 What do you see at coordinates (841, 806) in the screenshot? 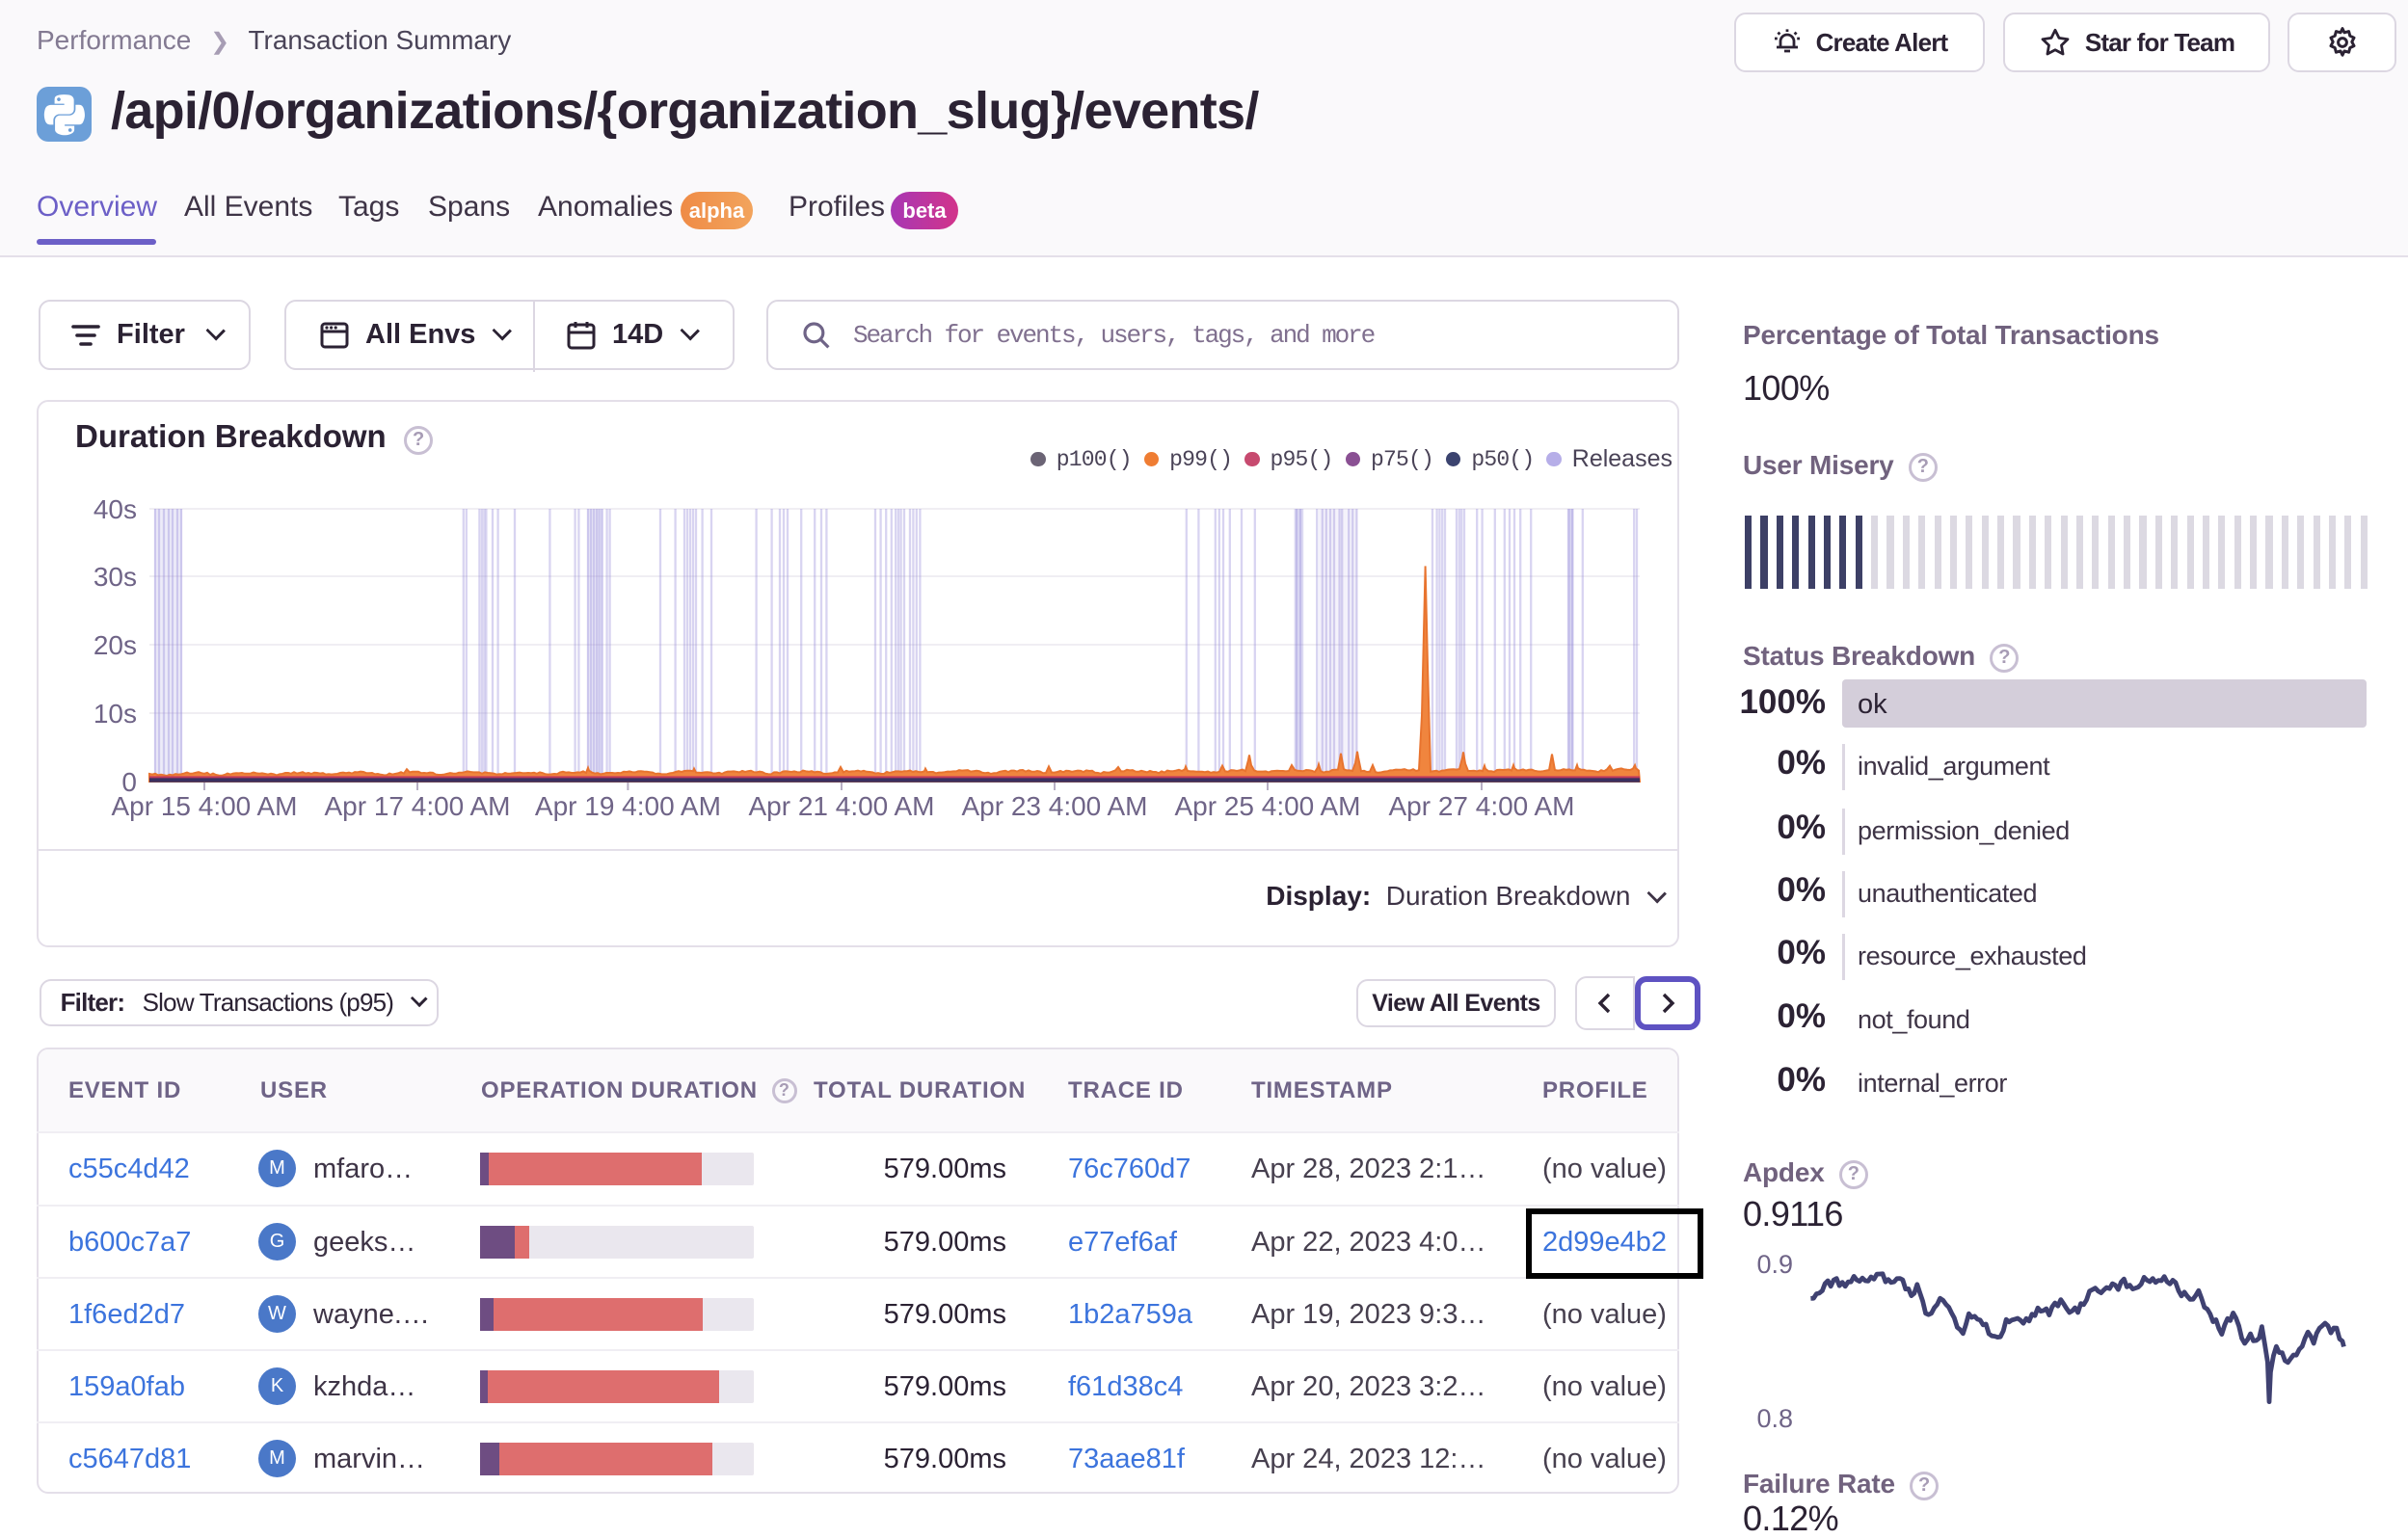
I see `svg-text: Apr 21 4:00 AM` at bounding box center [841, 806].